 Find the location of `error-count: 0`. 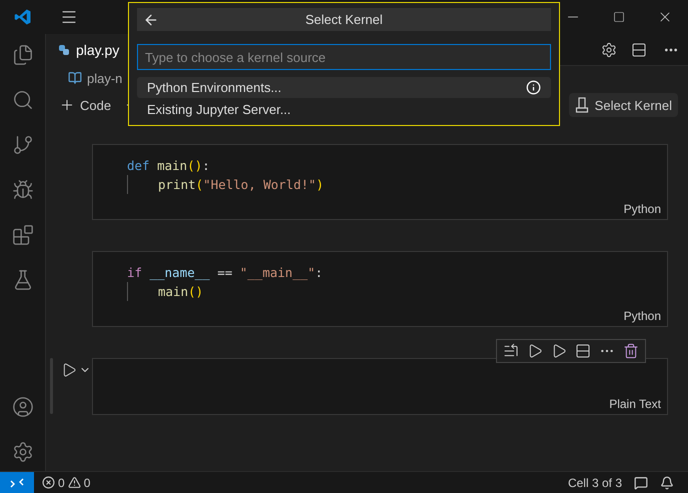

error-count: 0 is located at coordinates (61, 483).